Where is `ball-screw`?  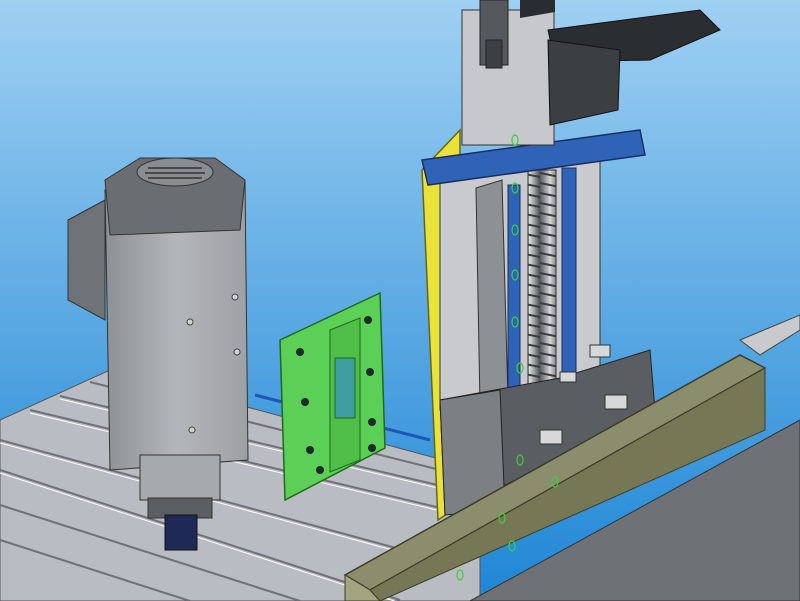
ball-screw is located at coordinates (542, 277).